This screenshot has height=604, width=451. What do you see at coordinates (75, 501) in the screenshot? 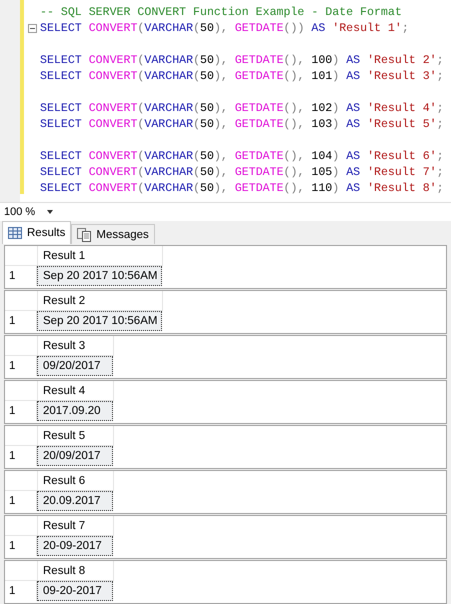
I see `table-cell: 20.09.2017` at bounding box center [75, 501].